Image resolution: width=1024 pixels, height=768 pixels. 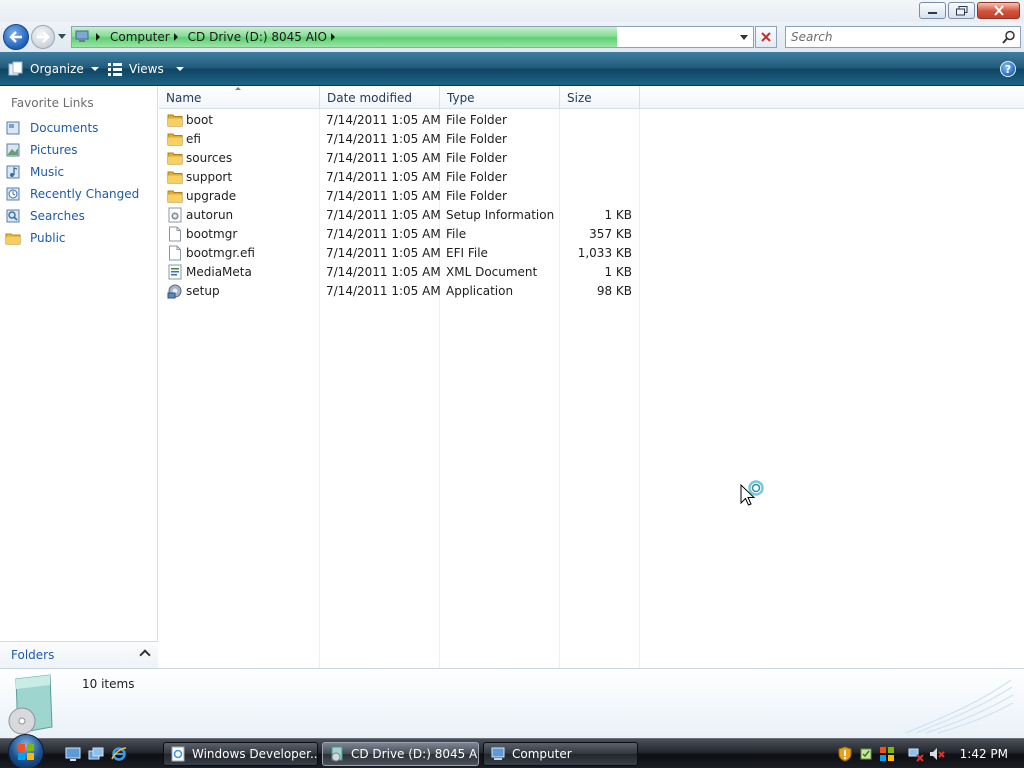 What do you see at coordinates (380, 97) in the screenshot?
I see `column-date-modified: Date modified` at bounding box center [380, 97].